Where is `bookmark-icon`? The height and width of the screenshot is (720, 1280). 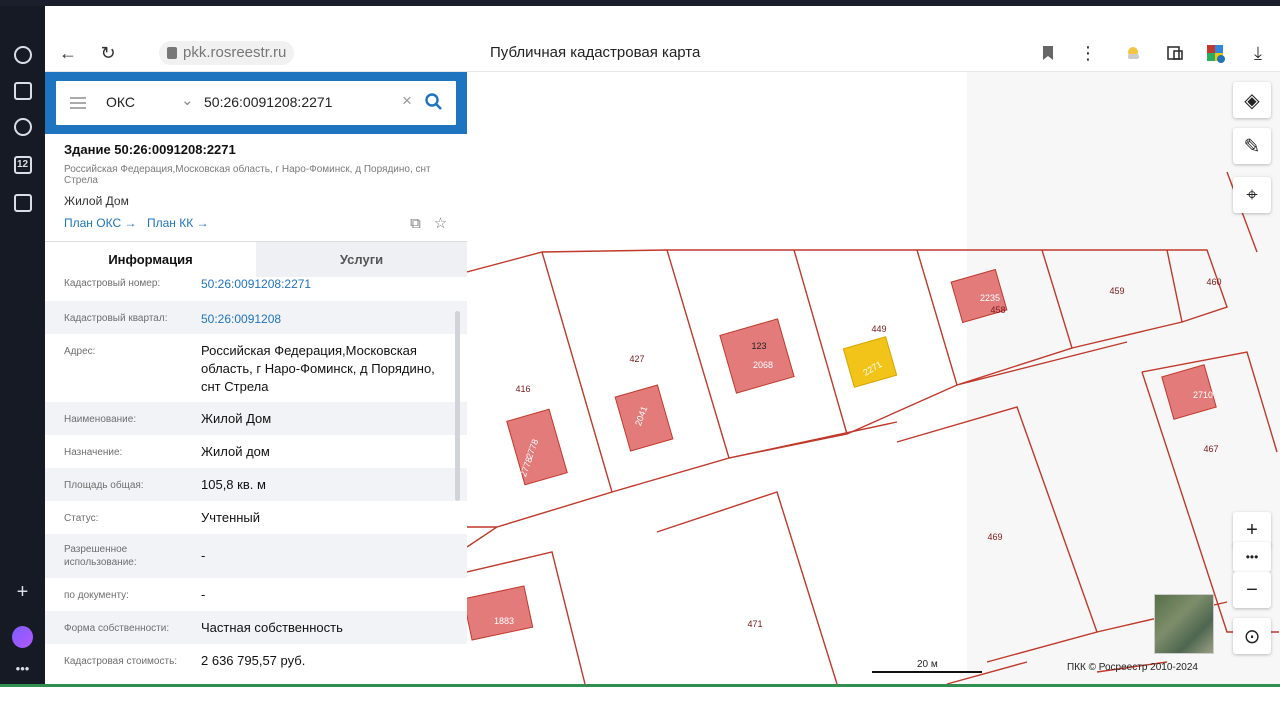
bookmark-icon is located at coordinates (1048, 53).